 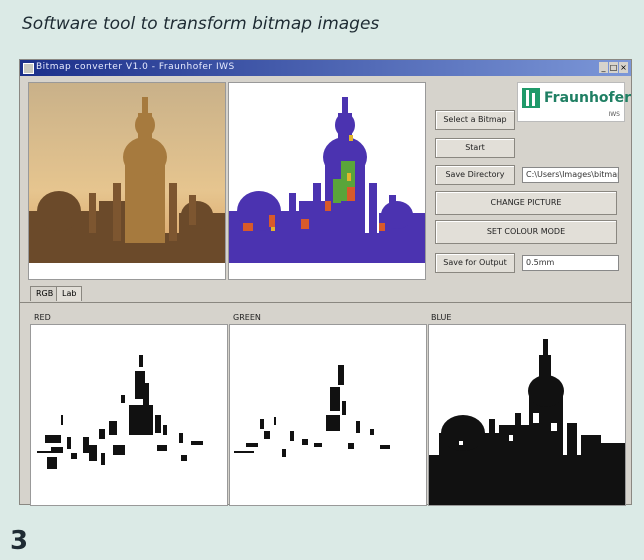 I want to click on save-directory-button: Save Directory, so click(x=475, y=175).